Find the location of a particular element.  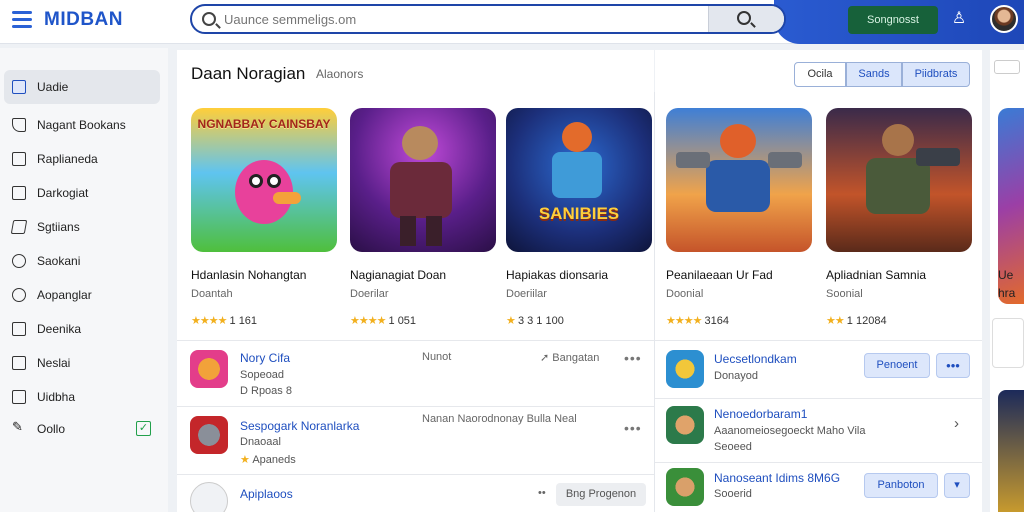

magnifier-icon is located at coordinates (744, 18).